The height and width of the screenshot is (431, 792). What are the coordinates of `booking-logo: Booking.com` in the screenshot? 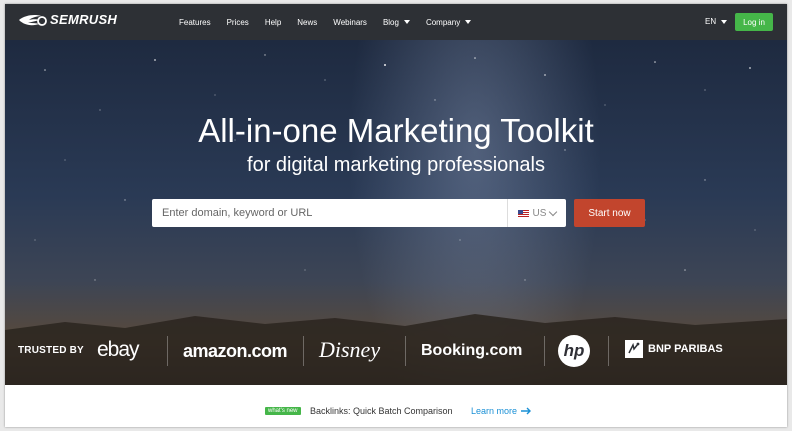 It's located at (472, 350).